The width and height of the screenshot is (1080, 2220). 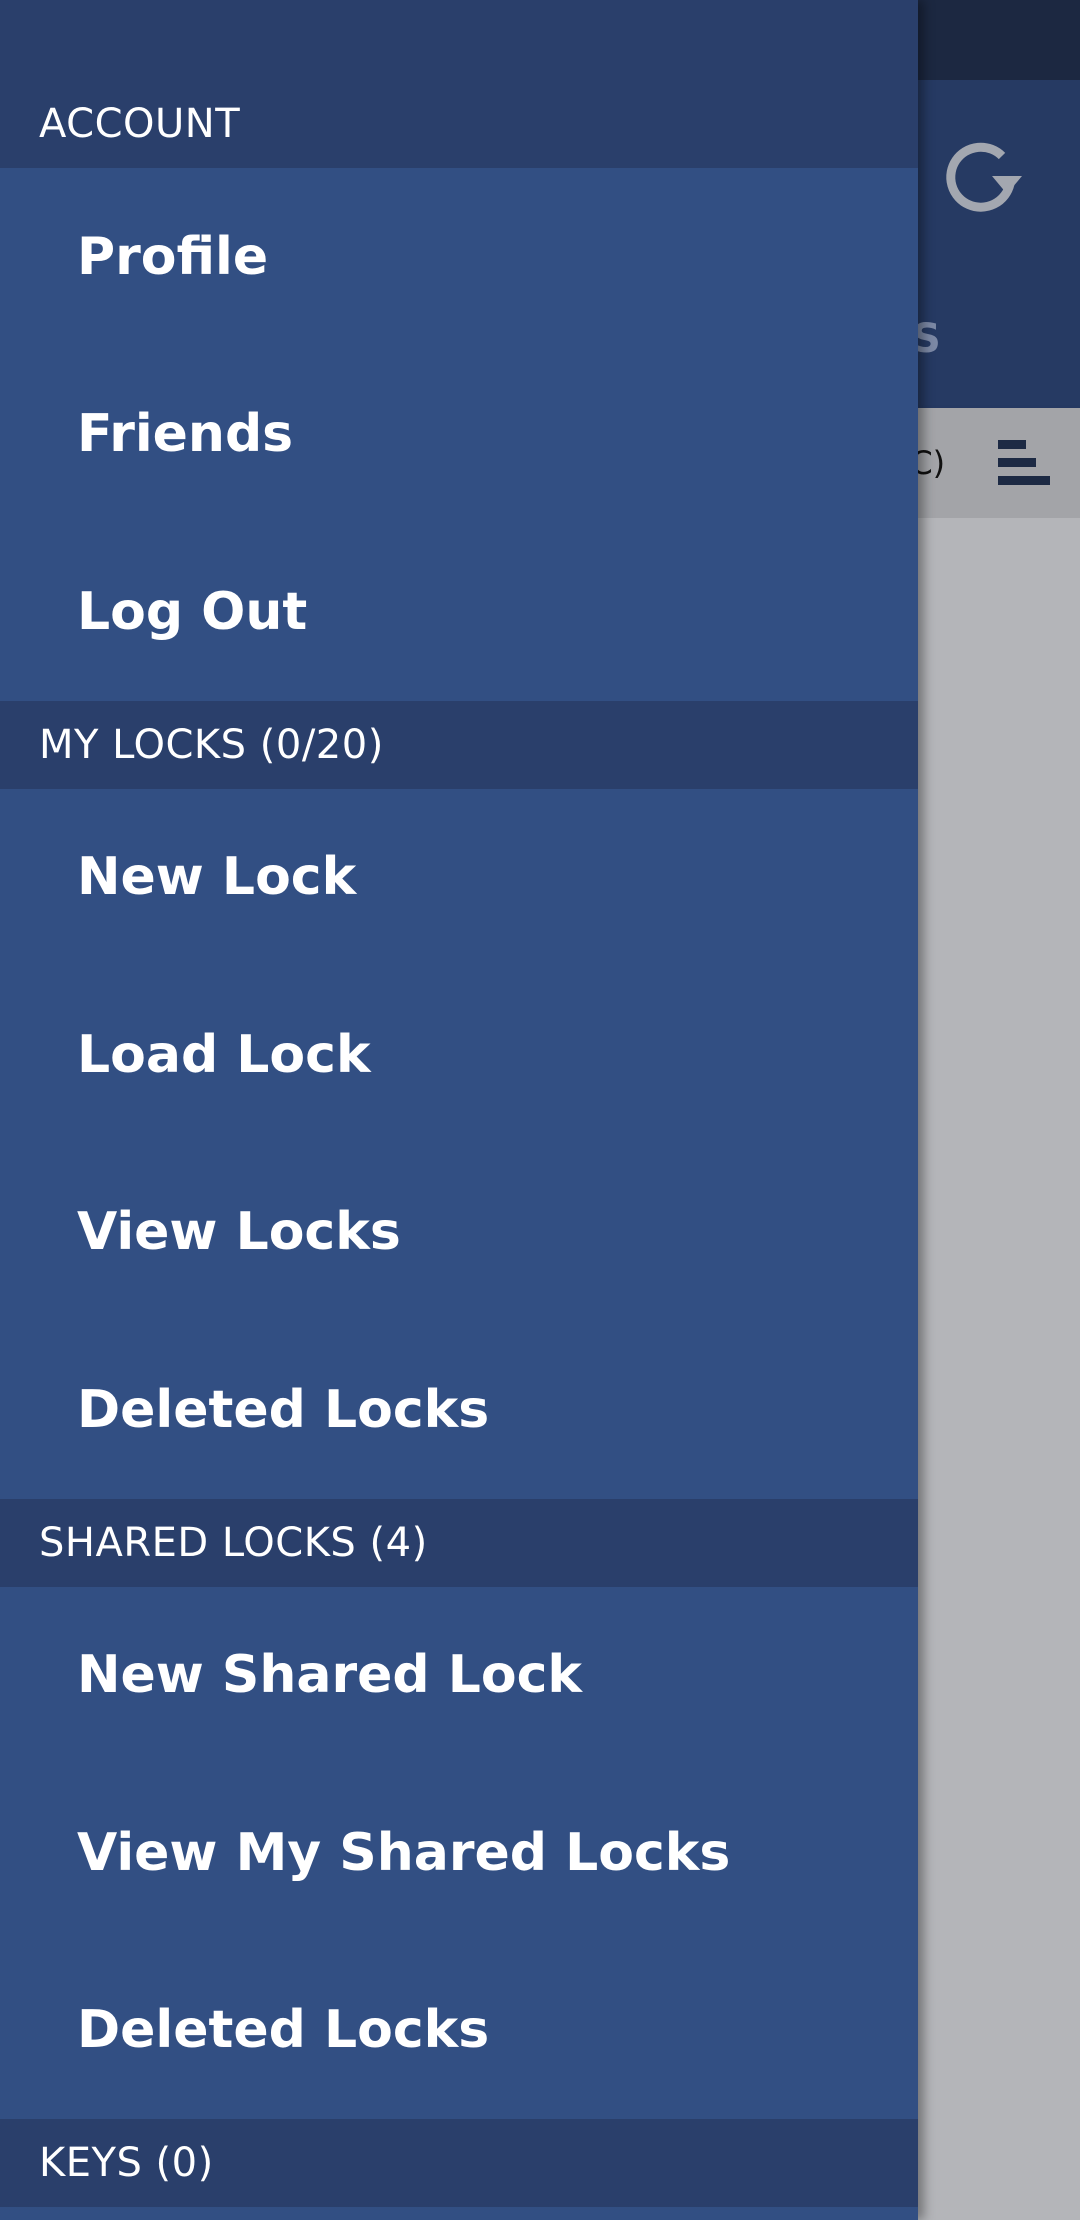 What do you see at coordinates (459, 1410) in the screenshot?
I see `menu-item-deleted-locks: Deleted Locks` at bounding box center [459, 1410].